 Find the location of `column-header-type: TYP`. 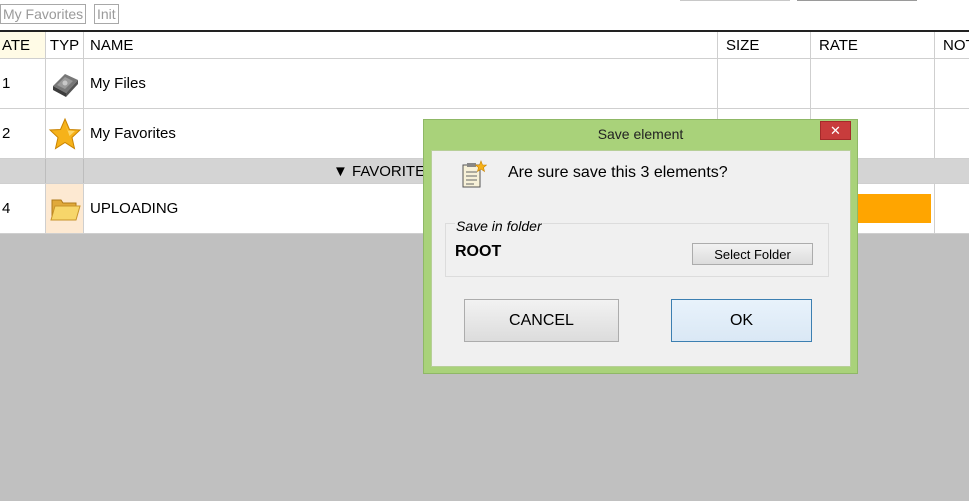

column-header-type: TYP is located at coordinates (65, 45).